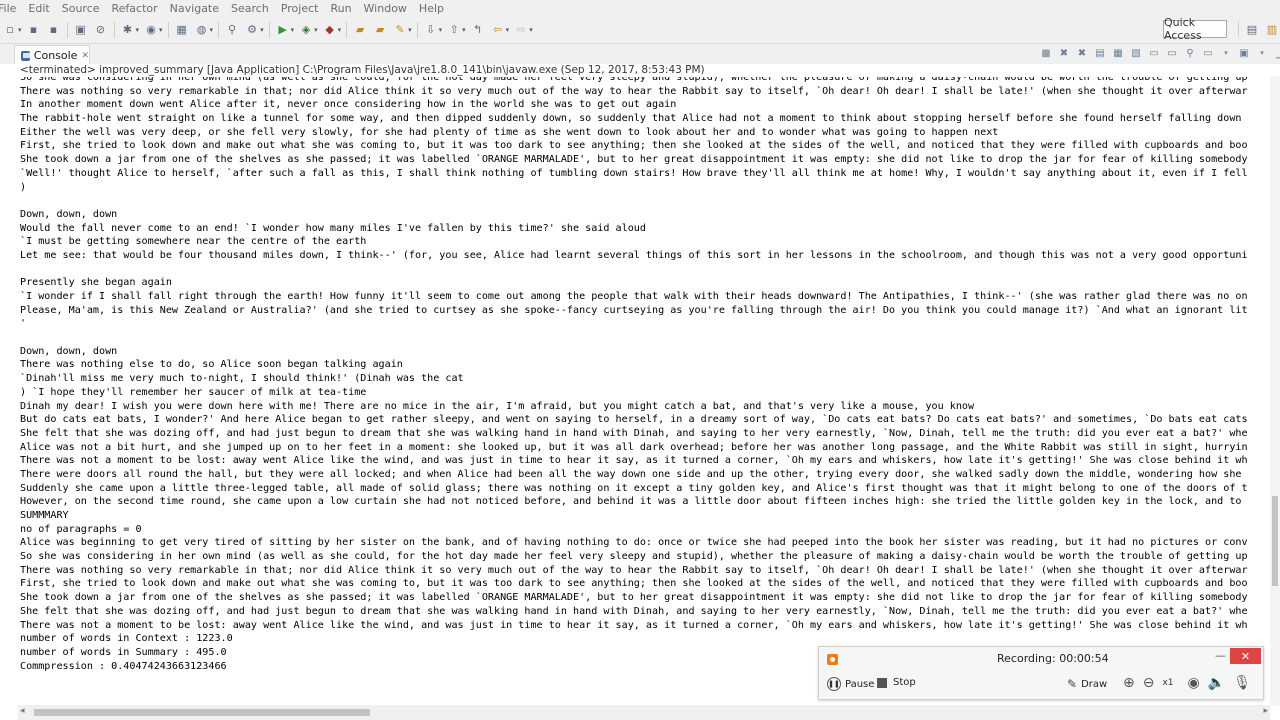  I want to click on run-last-dropdown-icon: ▾, so click(161, 30).